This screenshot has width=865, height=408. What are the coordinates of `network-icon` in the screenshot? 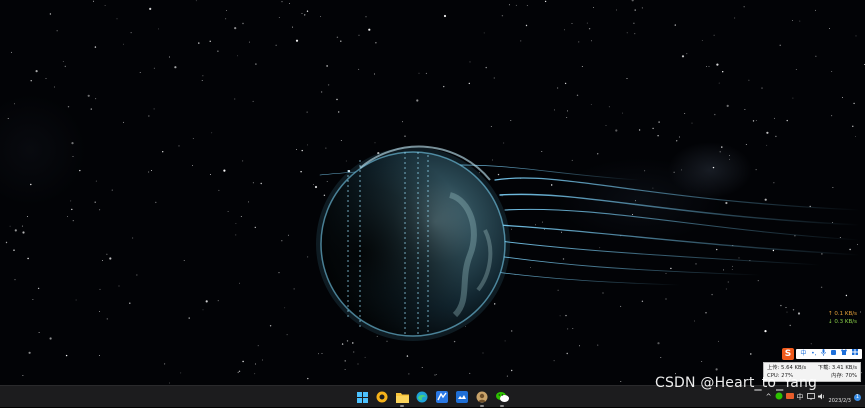 It's located at (810, 397).